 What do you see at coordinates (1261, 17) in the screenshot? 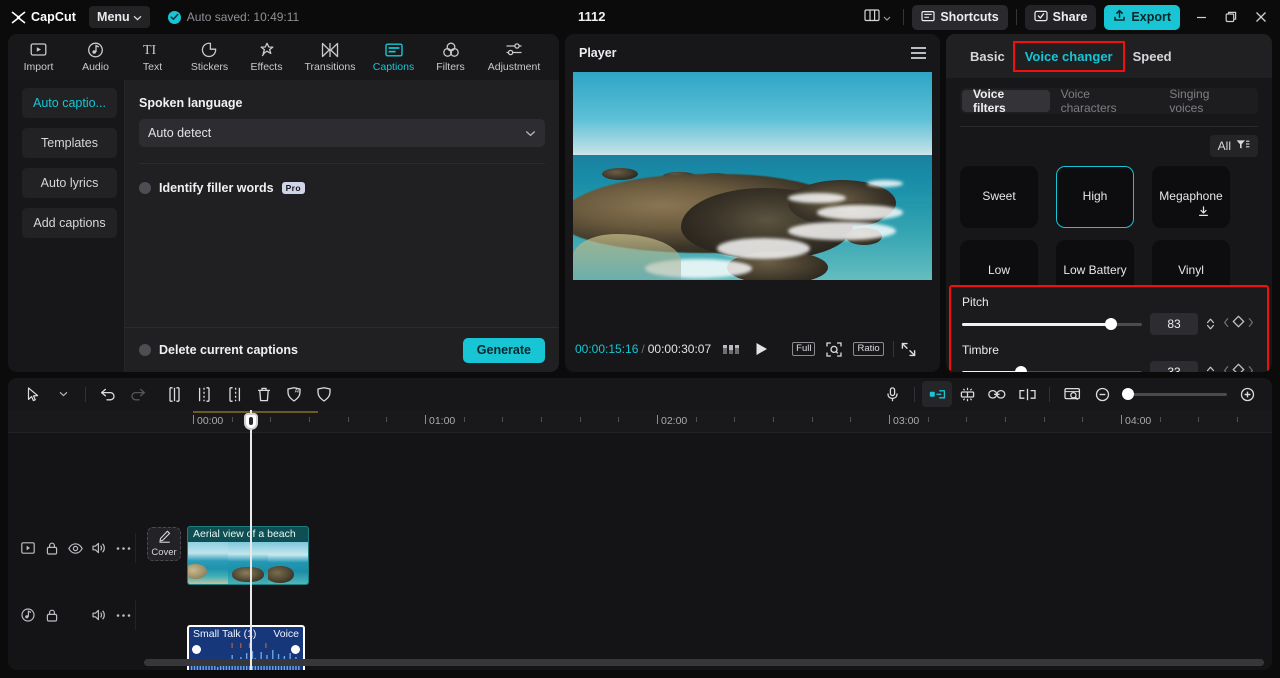
I see `close-button` at bounding box center [1261, 17].